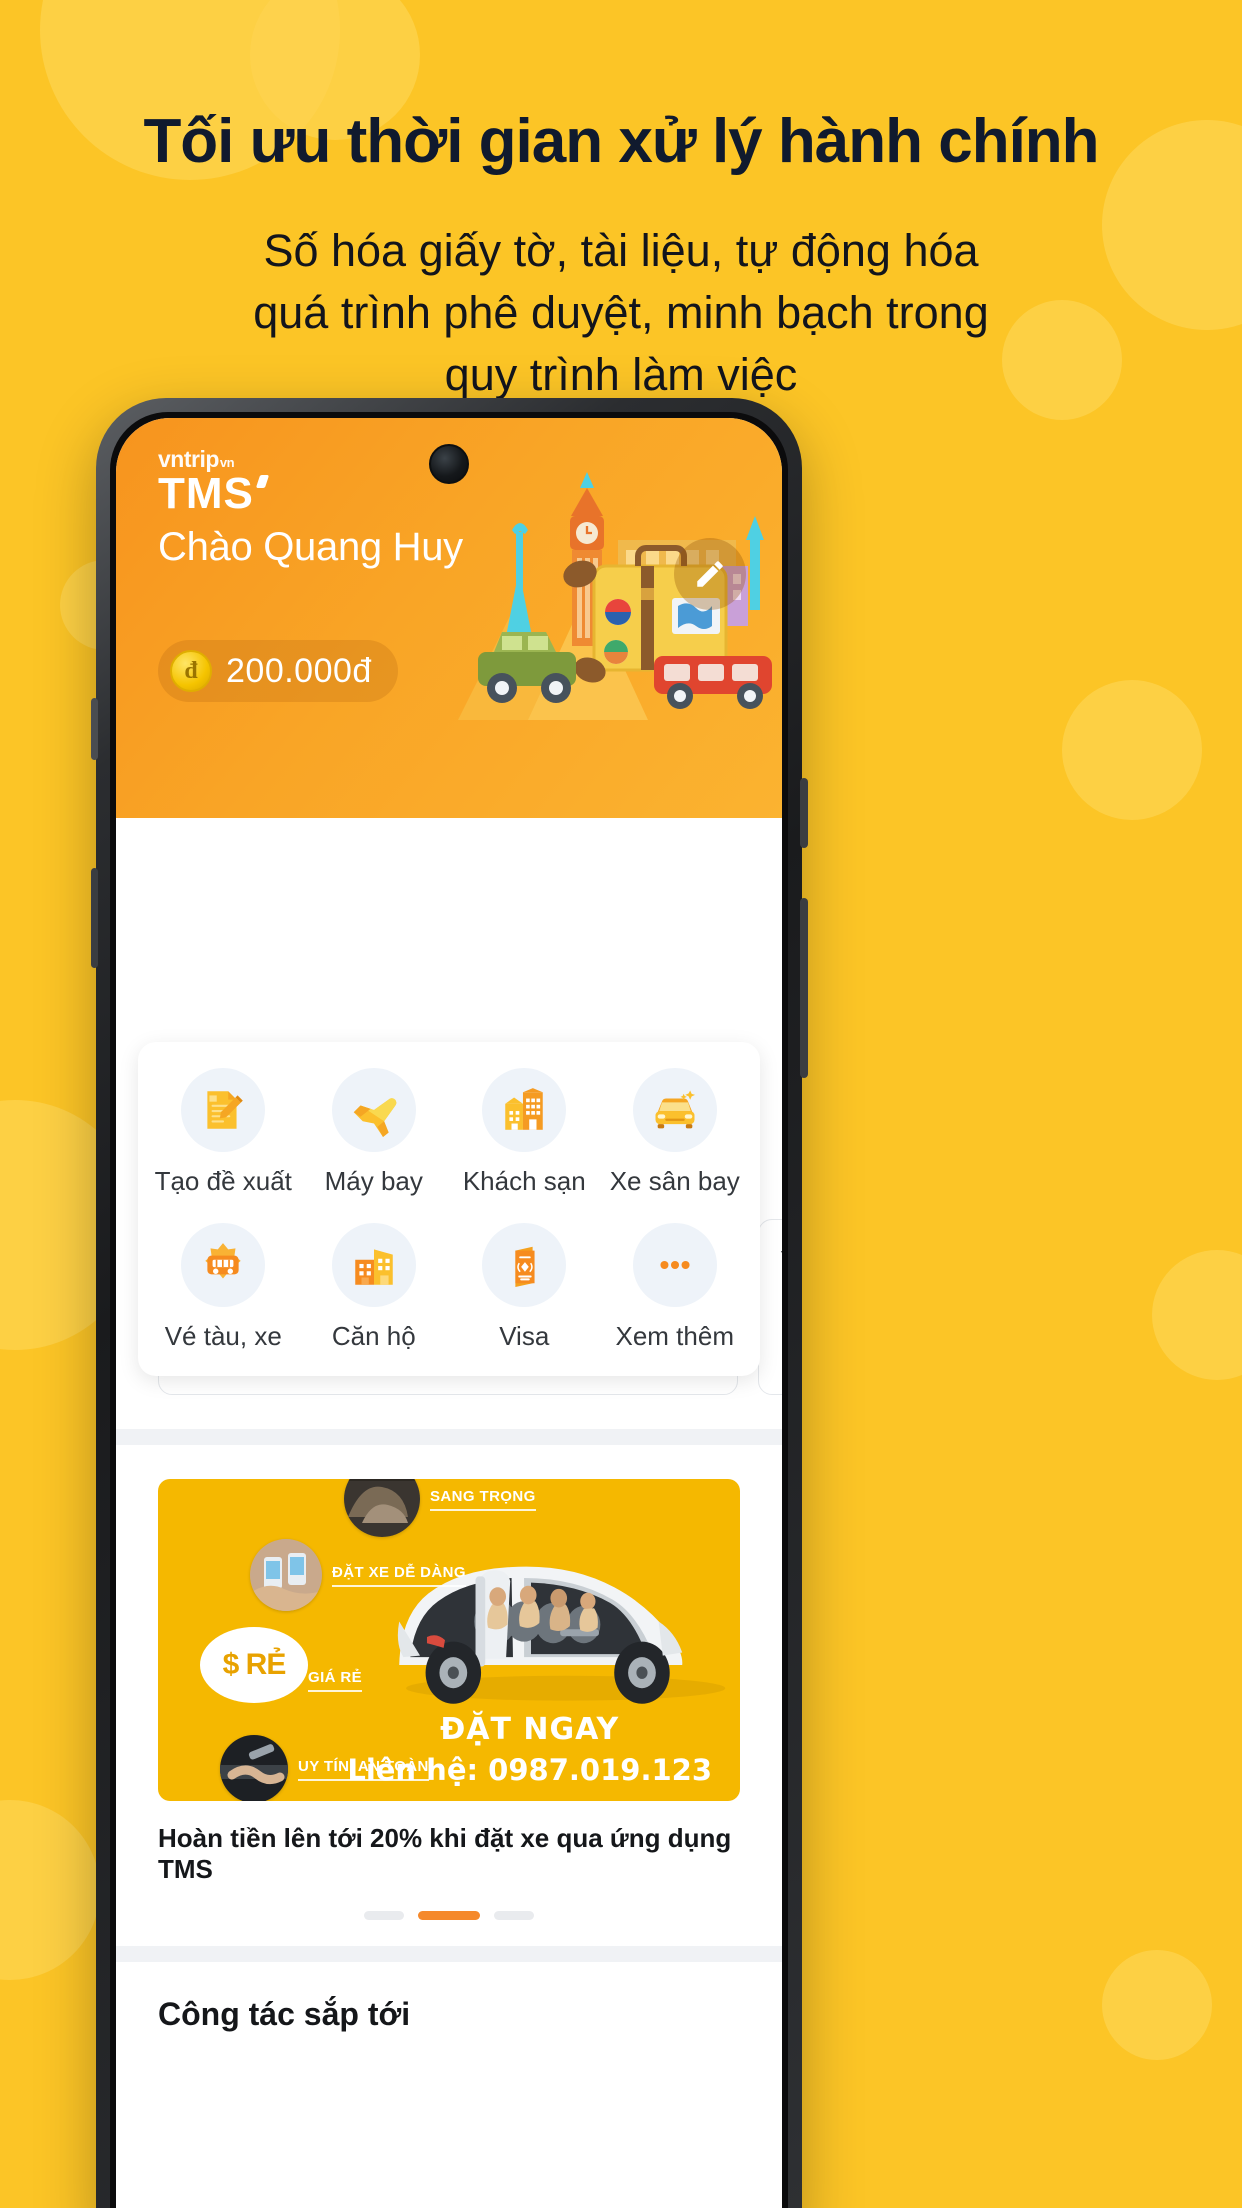 The height and width of the screenshot is (2208, 1242). What do you see at coordinates (449, 464) in the screenshot?
I see `camera-punch-hole` at bounding box center [449, 464].